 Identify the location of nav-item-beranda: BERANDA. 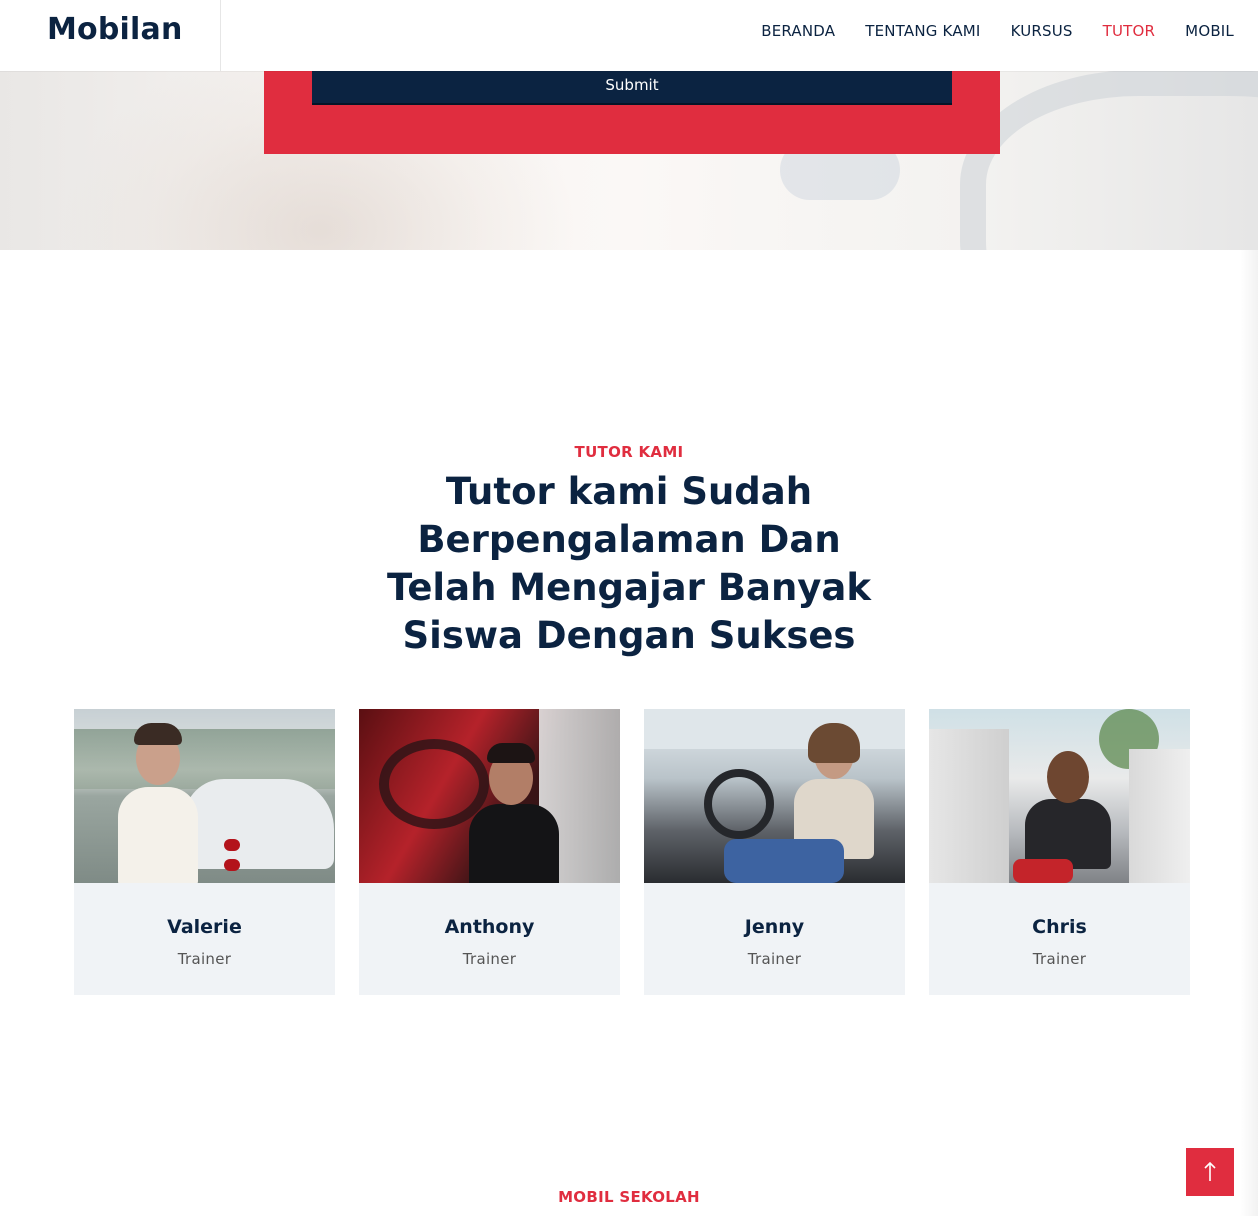
(798, 31).